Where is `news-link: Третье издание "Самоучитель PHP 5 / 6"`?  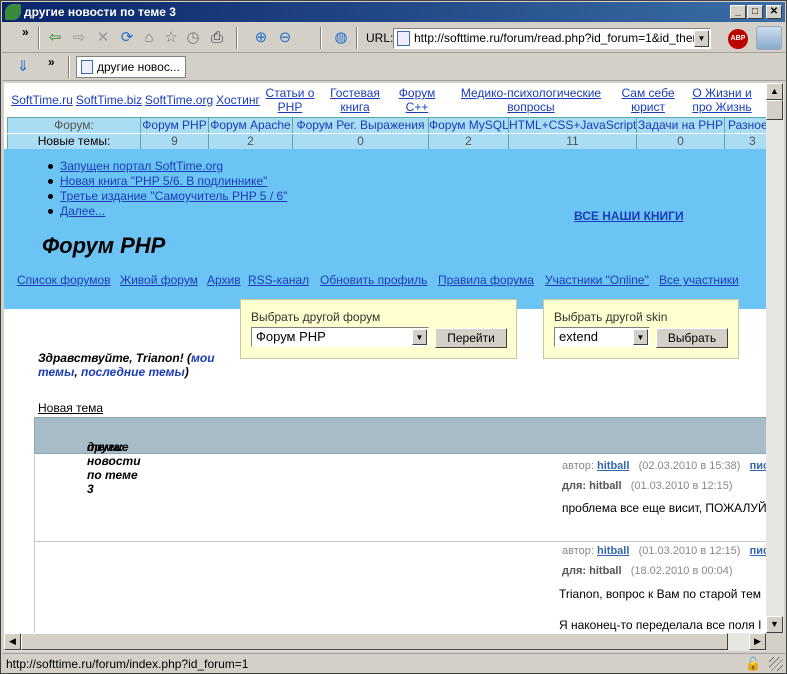
news-link: Третье издание "Самоучитель PHP 5 / 6" is located at coordinates (167, 196).